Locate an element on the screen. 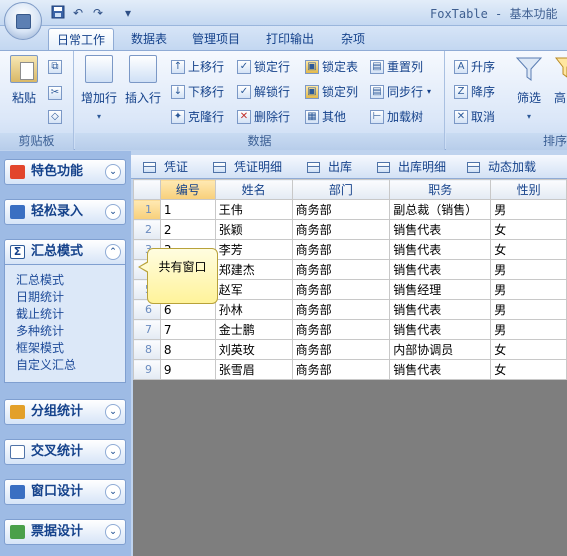 The image size is (567, 556). table-row: 1 1 王伟 商务部 副总裁（销售）男 is located at coordinates (350, 209).